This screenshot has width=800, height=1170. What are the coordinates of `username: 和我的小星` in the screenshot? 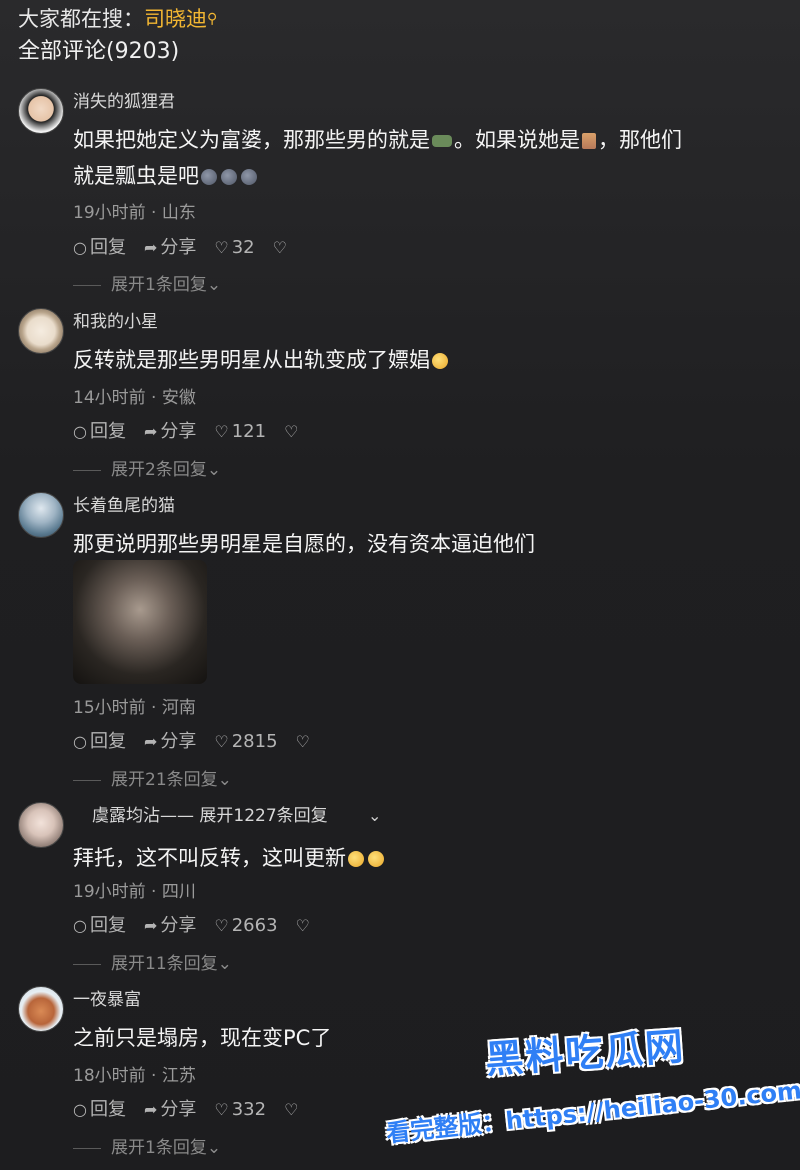 It's located at (115, 322).